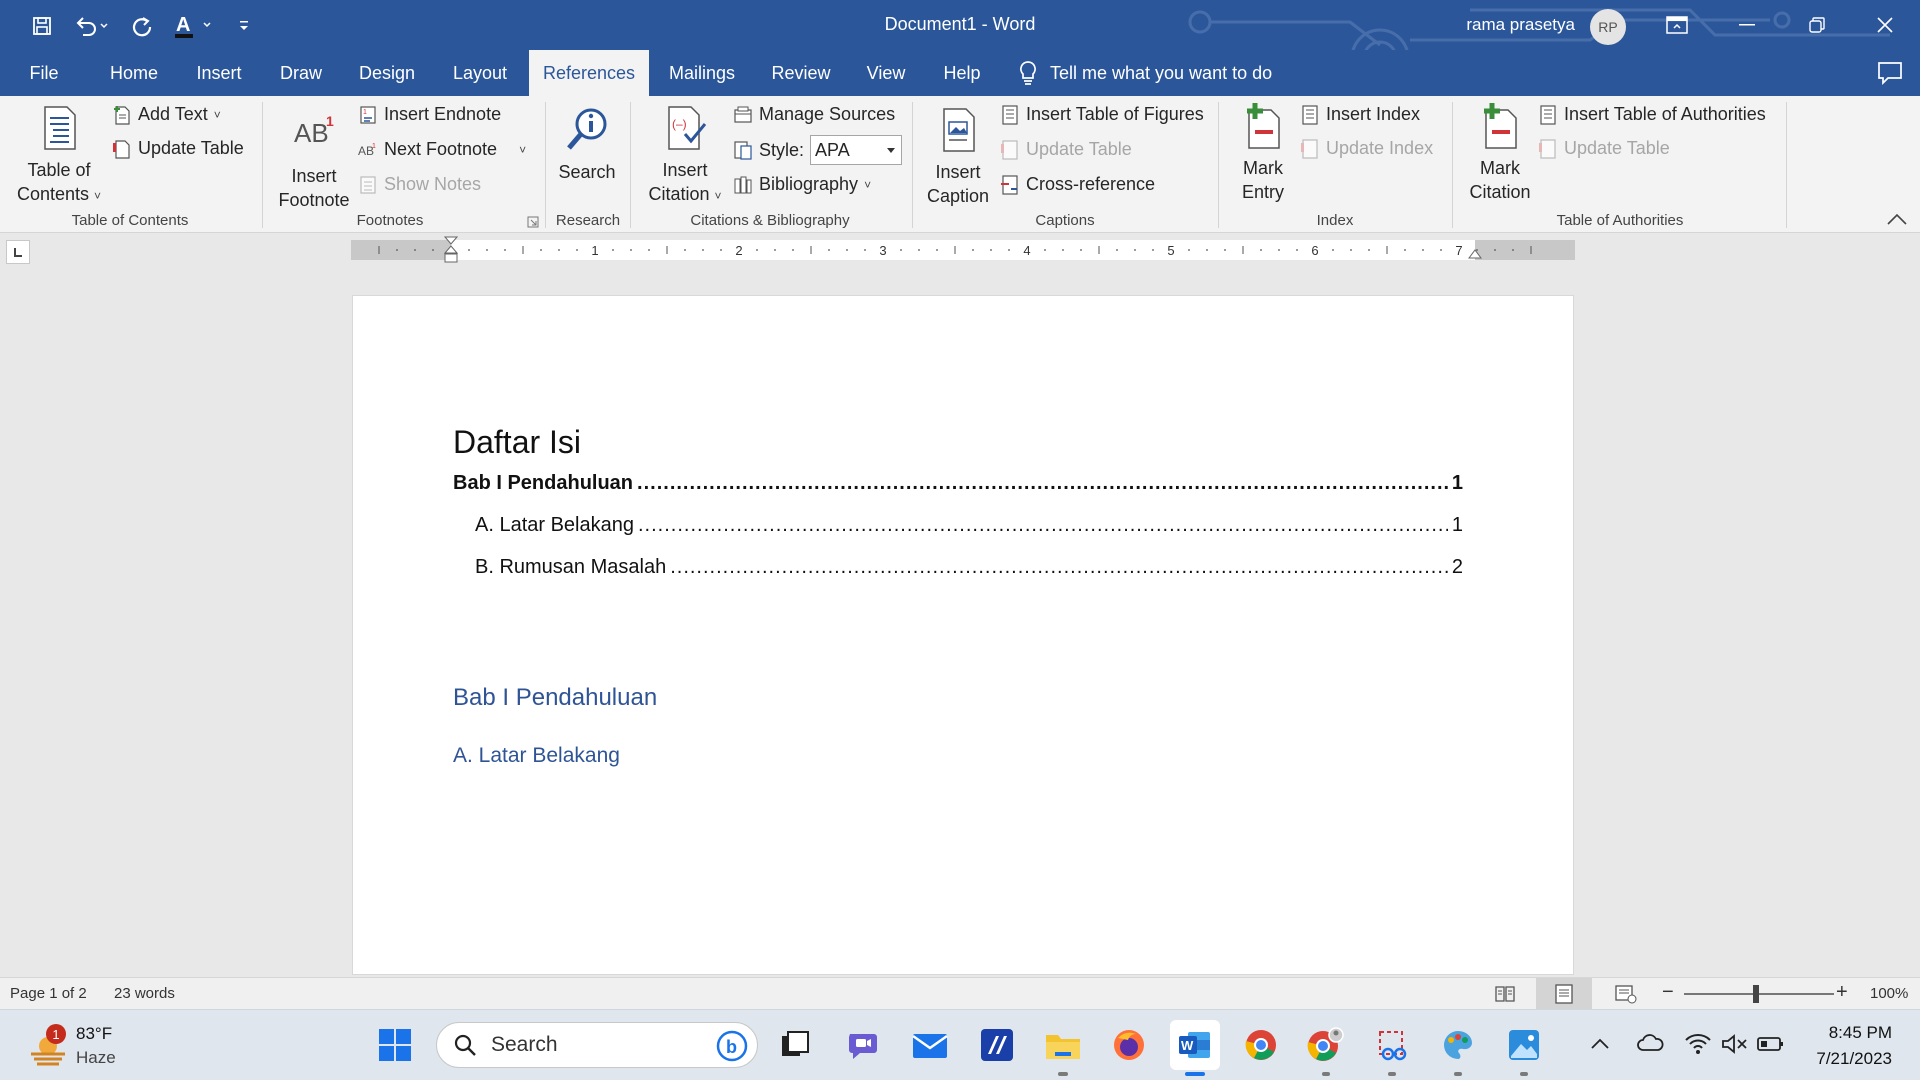  What do you see at coordinates (1263, 153) in the screenshot?
I see `mark-entry-button: Mark Entry` at bounding box center [1263, 153].